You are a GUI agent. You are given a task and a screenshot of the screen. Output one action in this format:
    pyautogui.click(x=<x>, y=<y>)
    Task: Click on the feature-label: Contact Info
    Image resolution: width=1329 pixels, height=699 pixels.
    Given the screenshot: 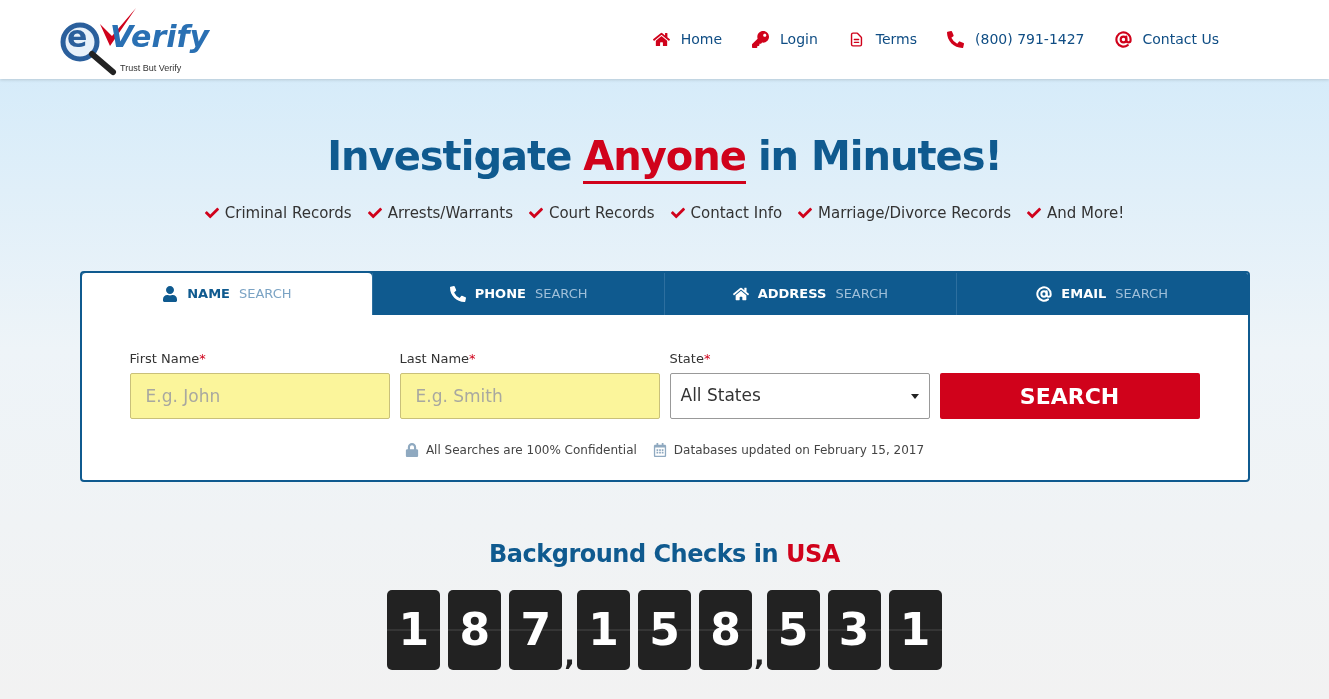 What is the action you would take?
    pyautogui.click(x=736, y=213)
    